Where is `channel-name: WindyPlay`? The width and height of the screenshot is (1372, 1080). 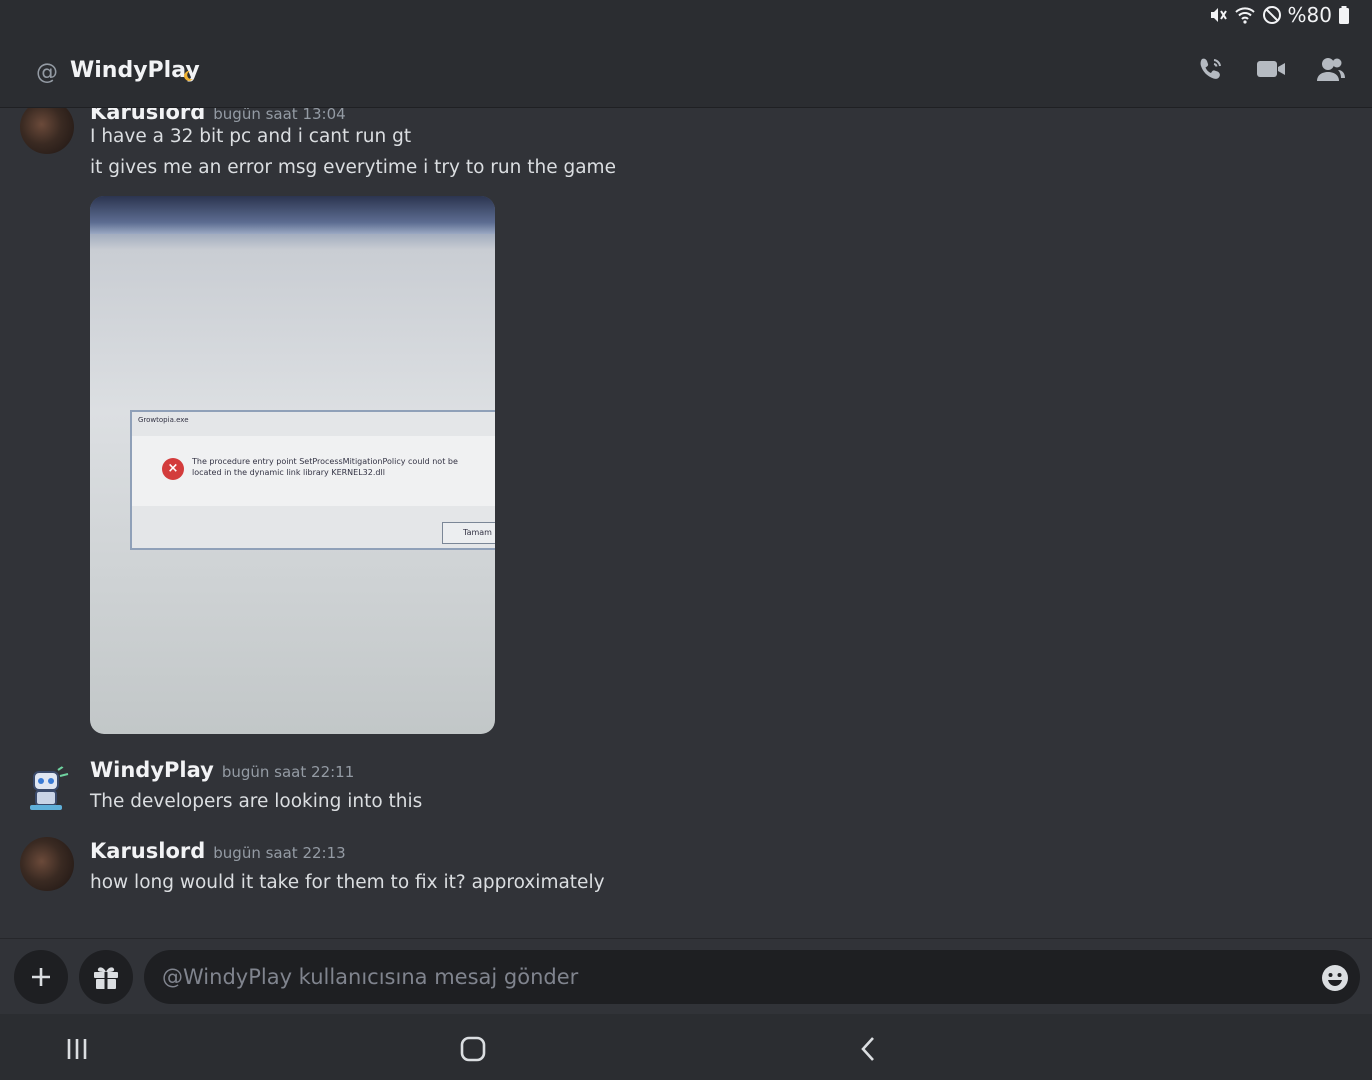 channel-name: WindyPlay is located at coordinates (135, 70).